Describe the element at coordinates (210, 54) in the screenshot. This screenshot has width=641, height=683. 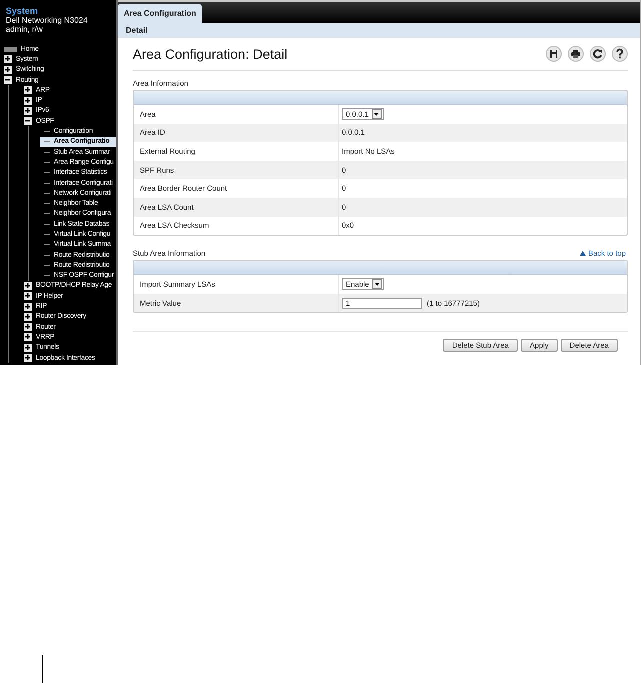
I see `page-title: Area Configuration: Detail` at that location.